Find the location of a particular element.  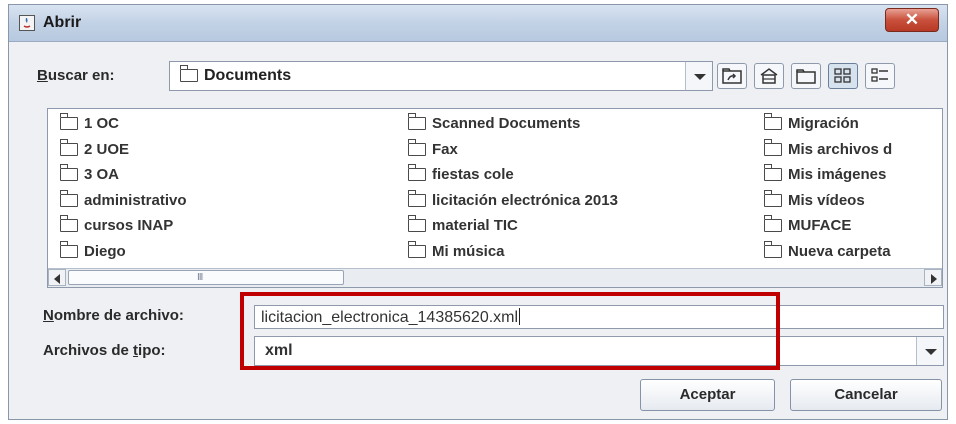

file-list-item: 1 OC is located at coordinates (89, 122).